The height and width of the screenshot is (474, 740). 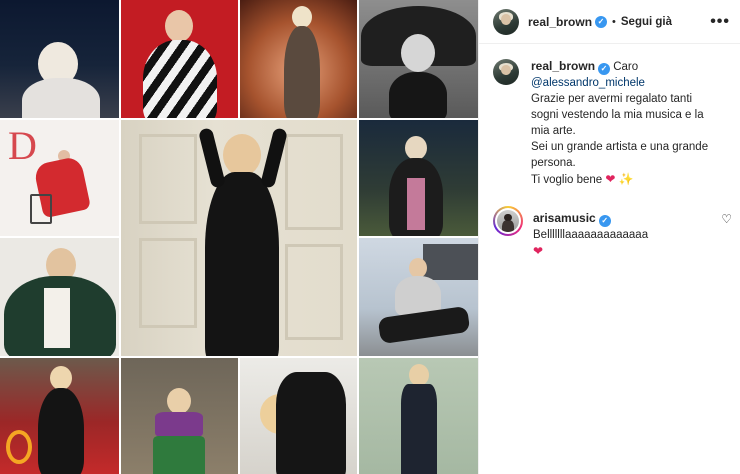 I want to click on more-options-icon: •••, so click(x=720, y=21).